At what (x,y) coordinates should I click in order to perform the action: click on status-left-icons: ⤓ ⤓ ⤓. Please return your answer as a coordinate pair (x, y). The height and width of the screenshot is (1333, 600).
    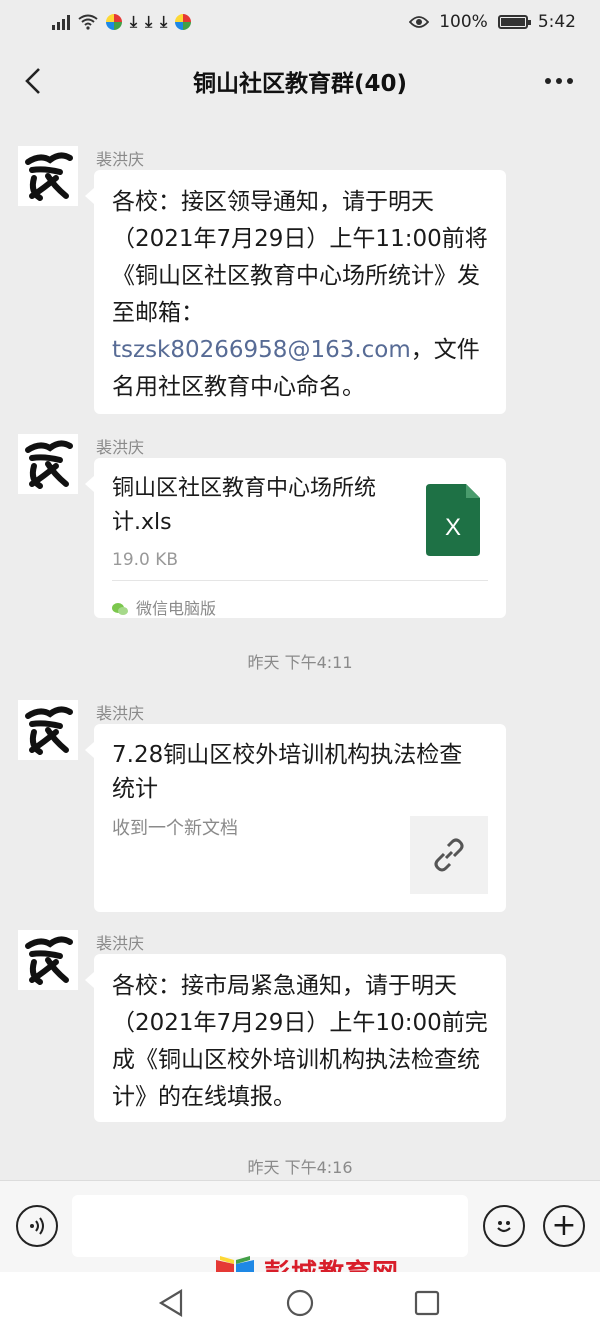
    Looking at the image, I should click on (122, 21).